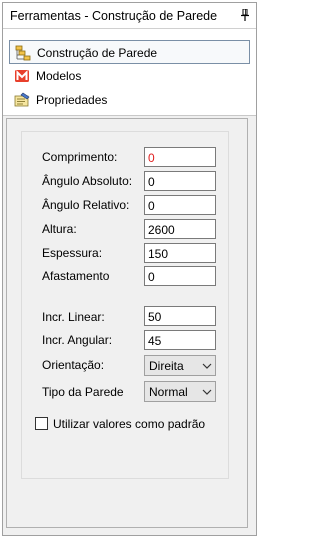 The image size is (320, 536). I want to click on nav-item-properties: Propriedades, so click(129, 100).